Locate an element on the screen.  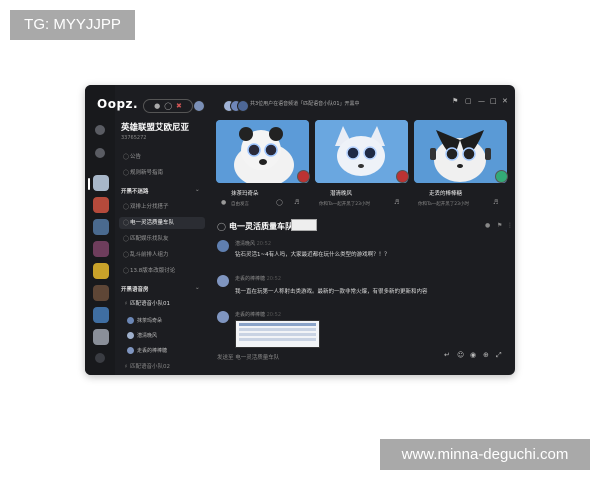
voice-channel: ♯ 匹配语音小队01 is located at coordinates (162, 304).